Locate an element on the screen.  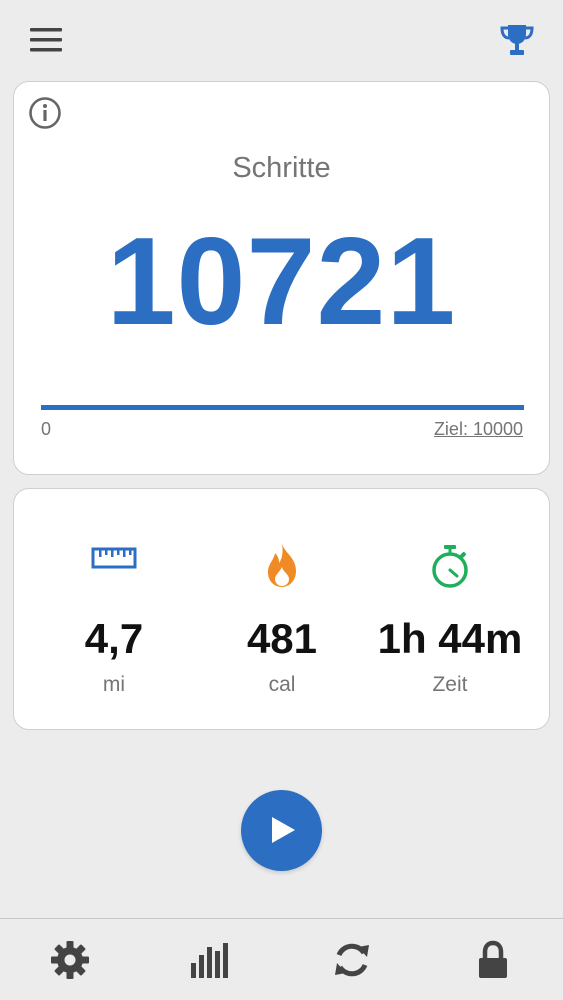
progress-min-label: 0 is located at coordinates (46, 429).